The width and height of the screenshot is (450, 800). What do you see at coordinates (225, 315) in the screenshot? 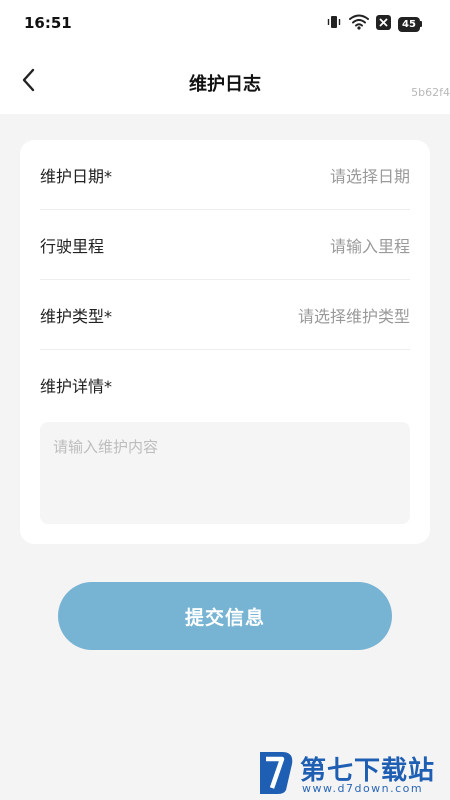
I see `maintenance-type-field: 维护类型* 请选择维护类型` at bounding box center [225, 315].